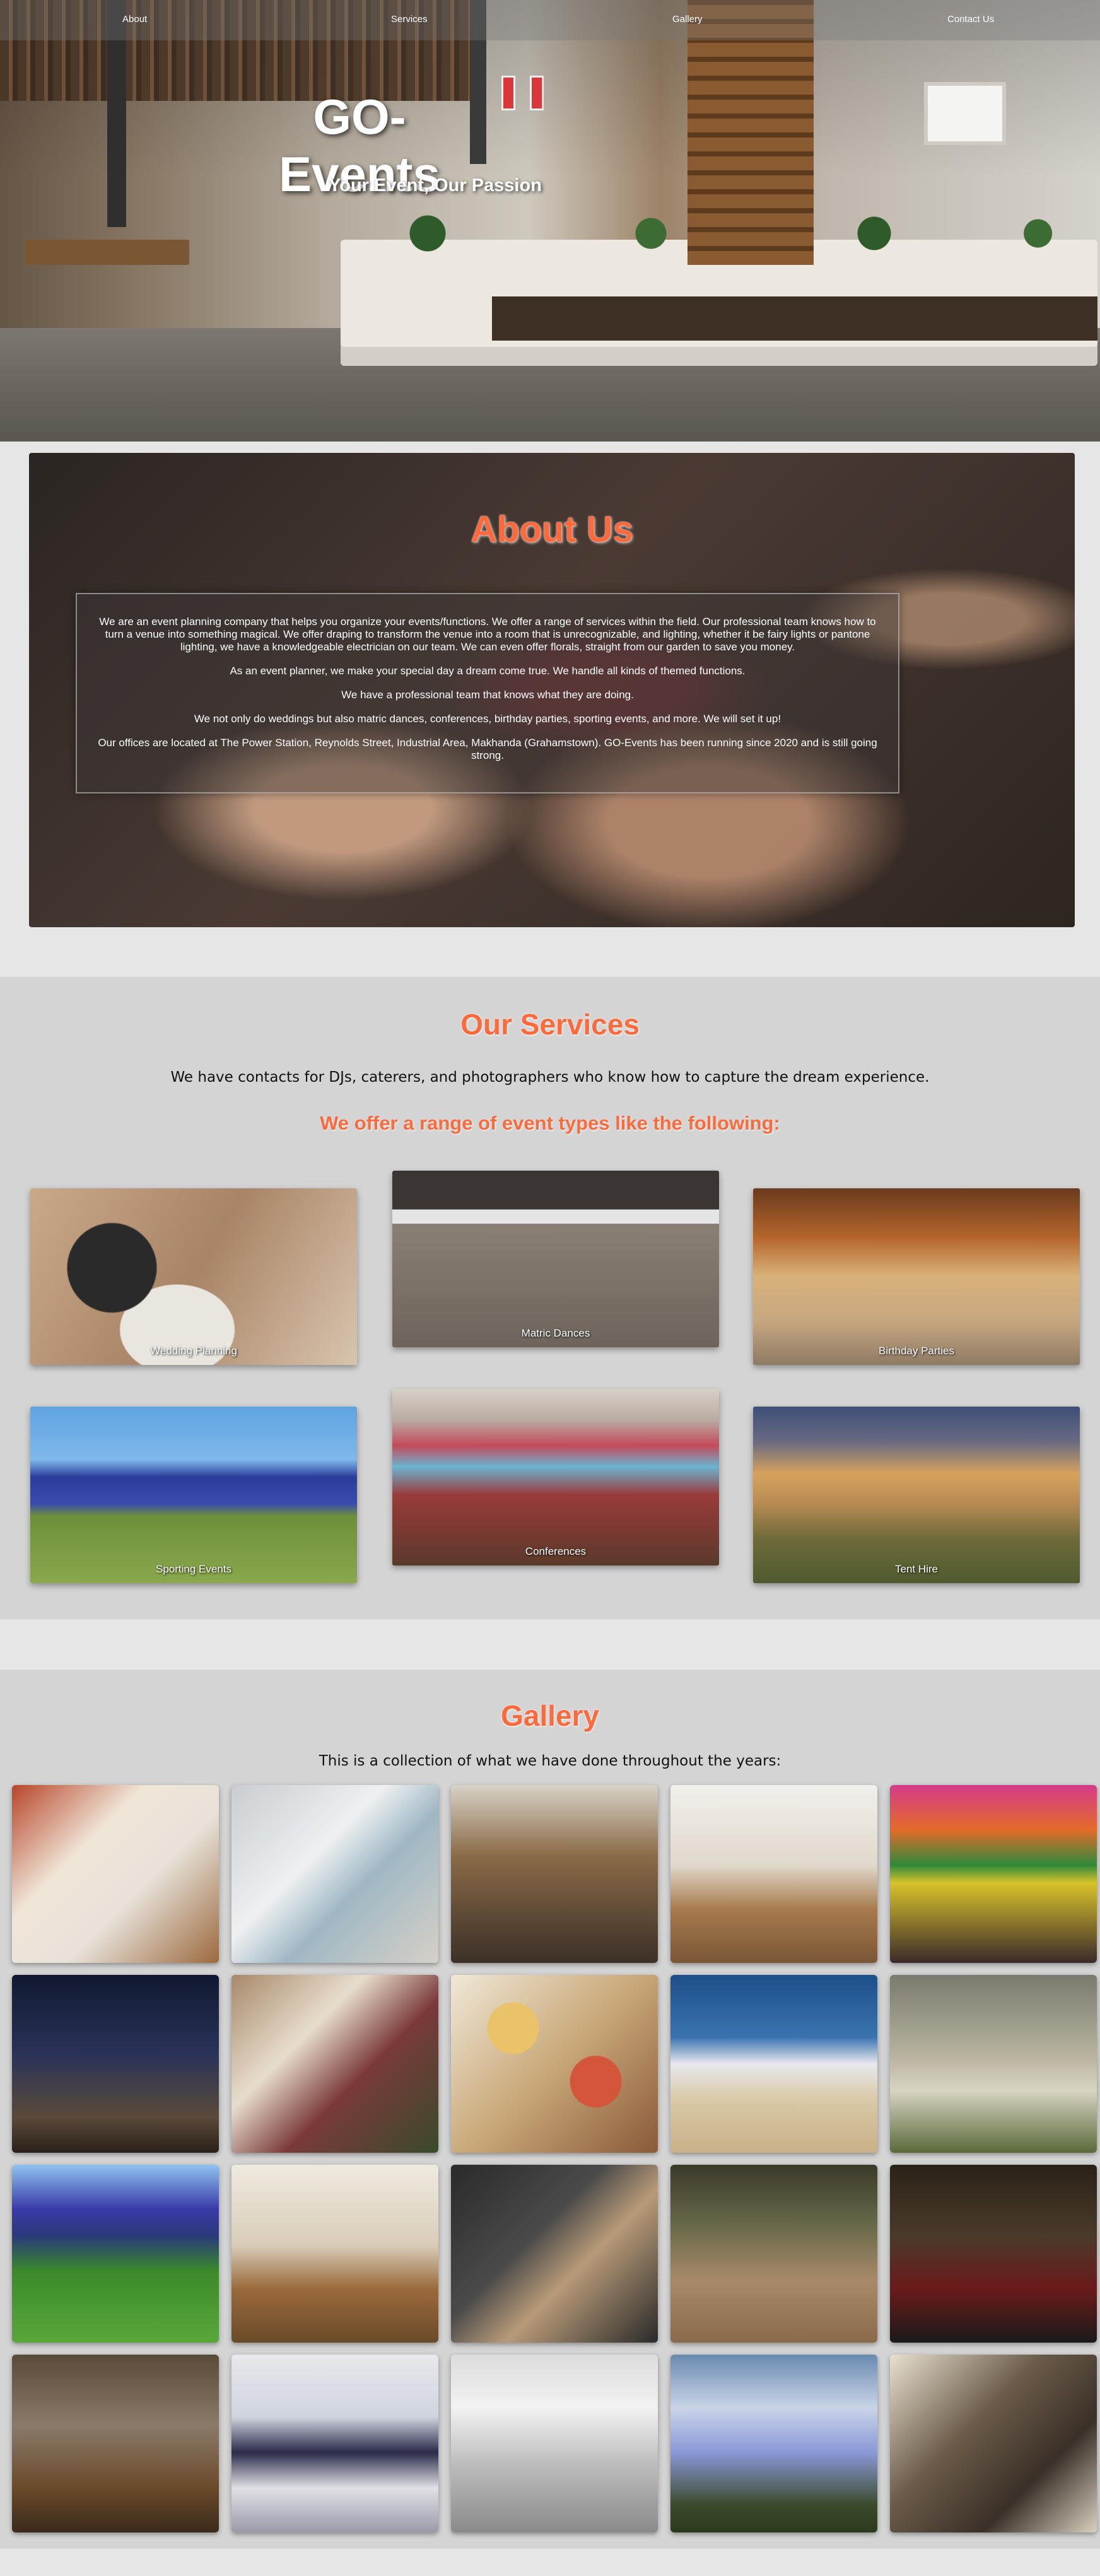  What do you see at coordinates (556, 1477) in the screenshot?
I see `service-card-conferences: Conferences` at bounding box center [556, 1477].